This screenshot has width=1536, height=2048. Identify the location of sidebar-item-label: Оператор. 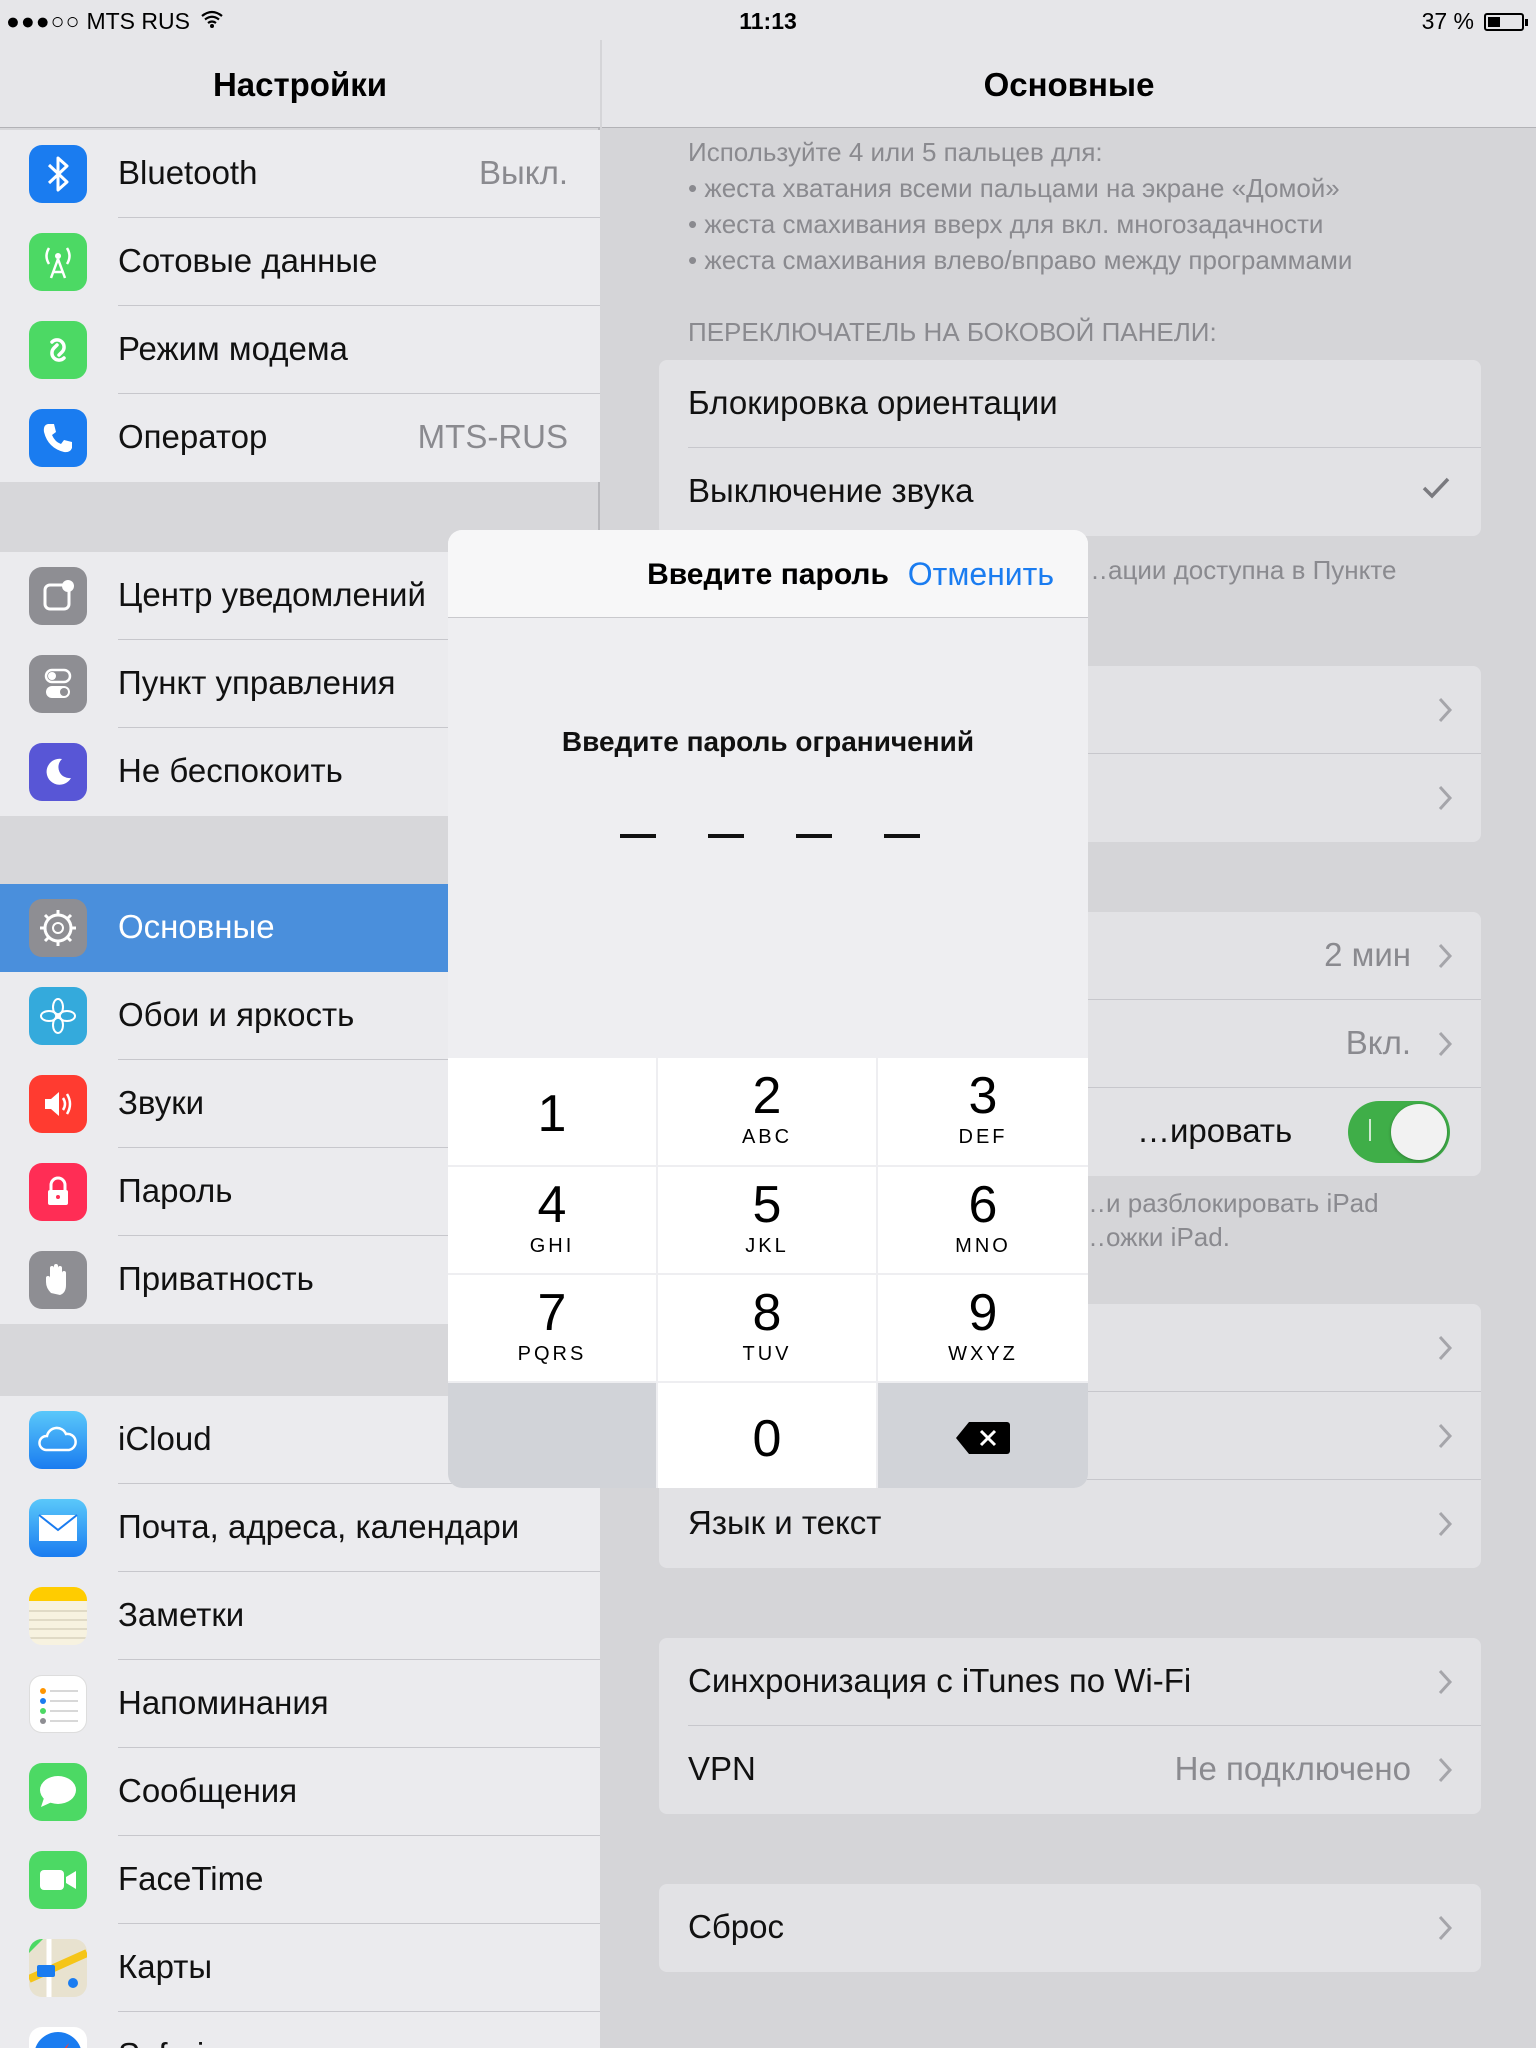
(193, 436).